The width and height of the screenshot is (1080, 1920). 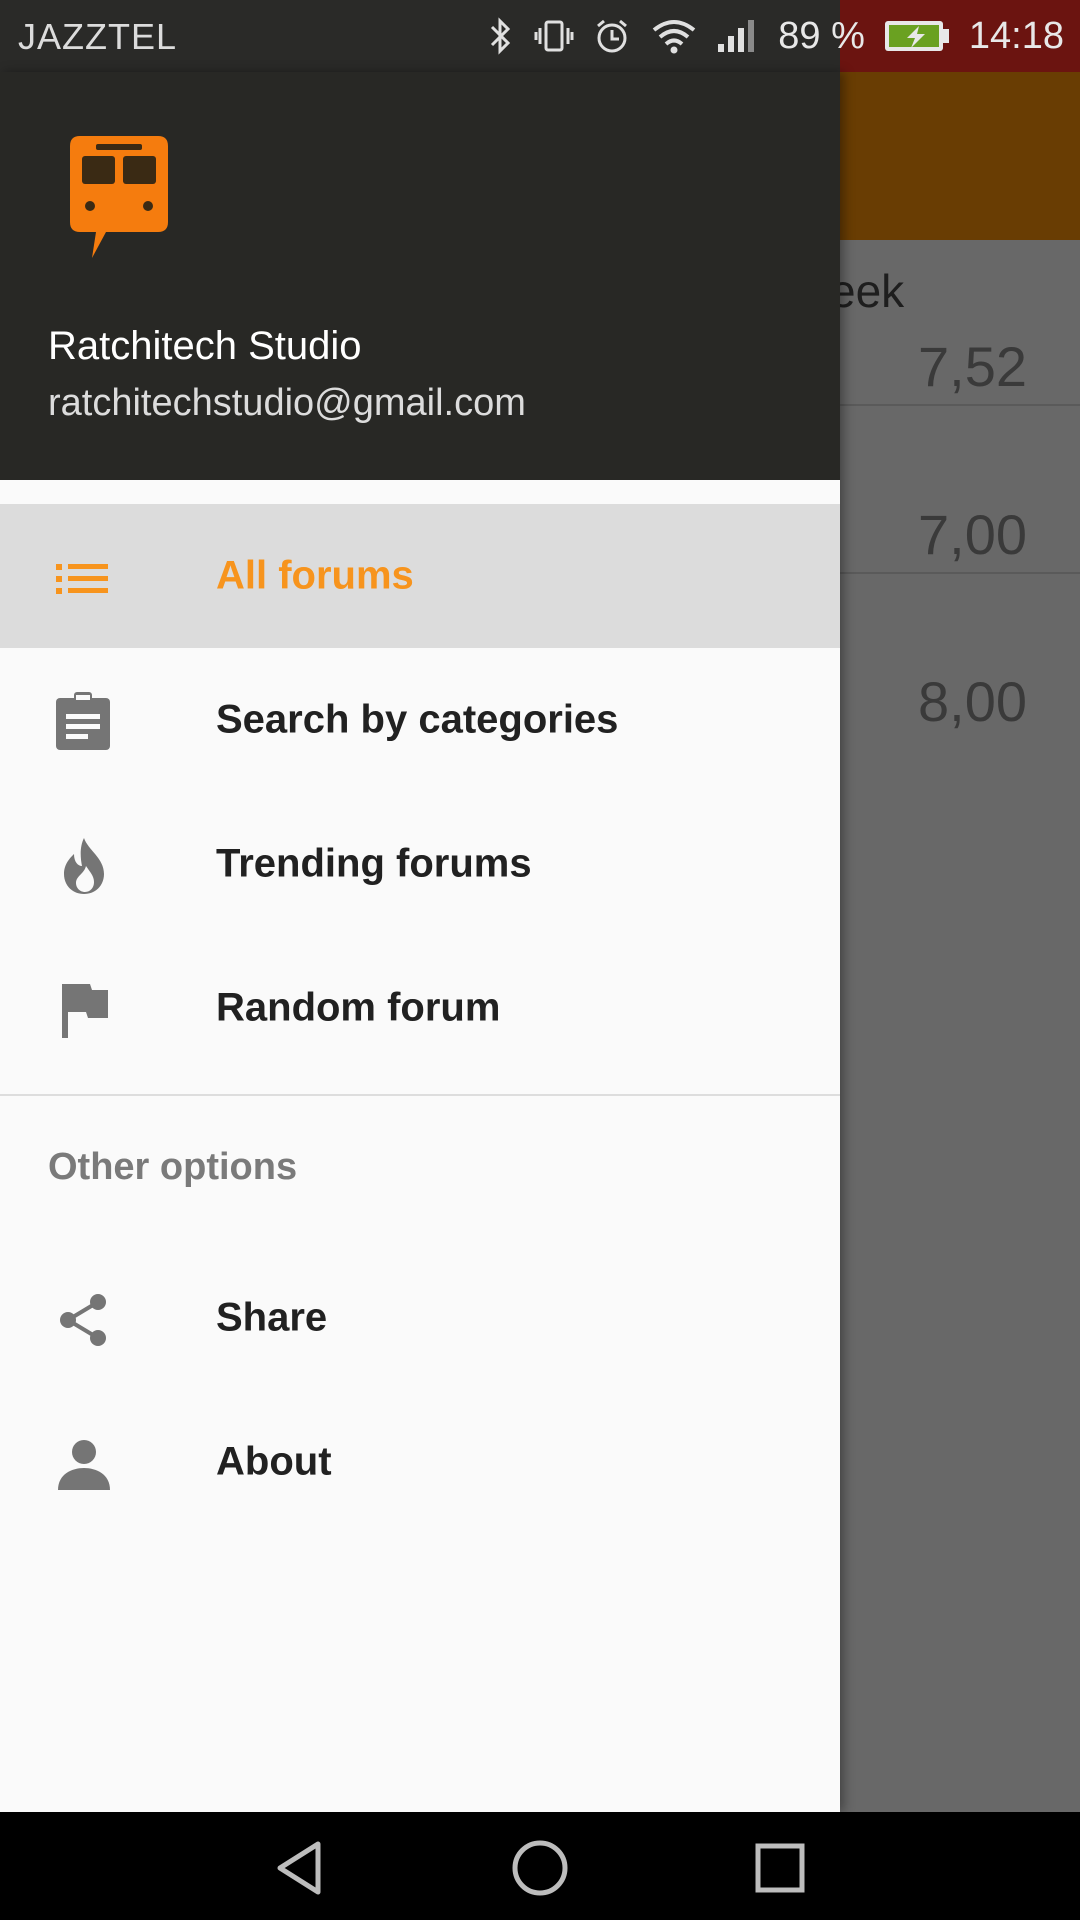 What do you see at coordinates (300, 1868) in the screenshot?
I see `back-icon` at bounding box center [300, 1868].